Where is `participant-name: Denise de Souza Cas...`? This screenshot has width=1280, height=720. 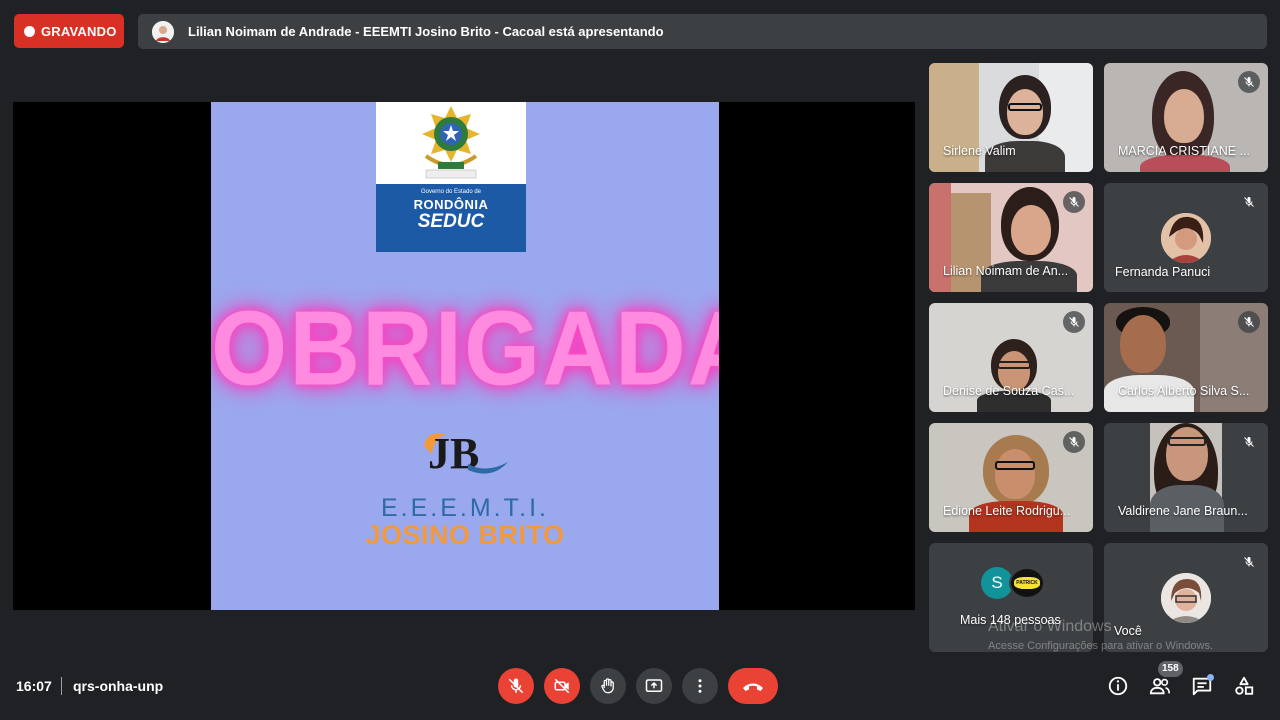
participant-name: Denise de Souza Cas... is located at coordinates (1009, 391).